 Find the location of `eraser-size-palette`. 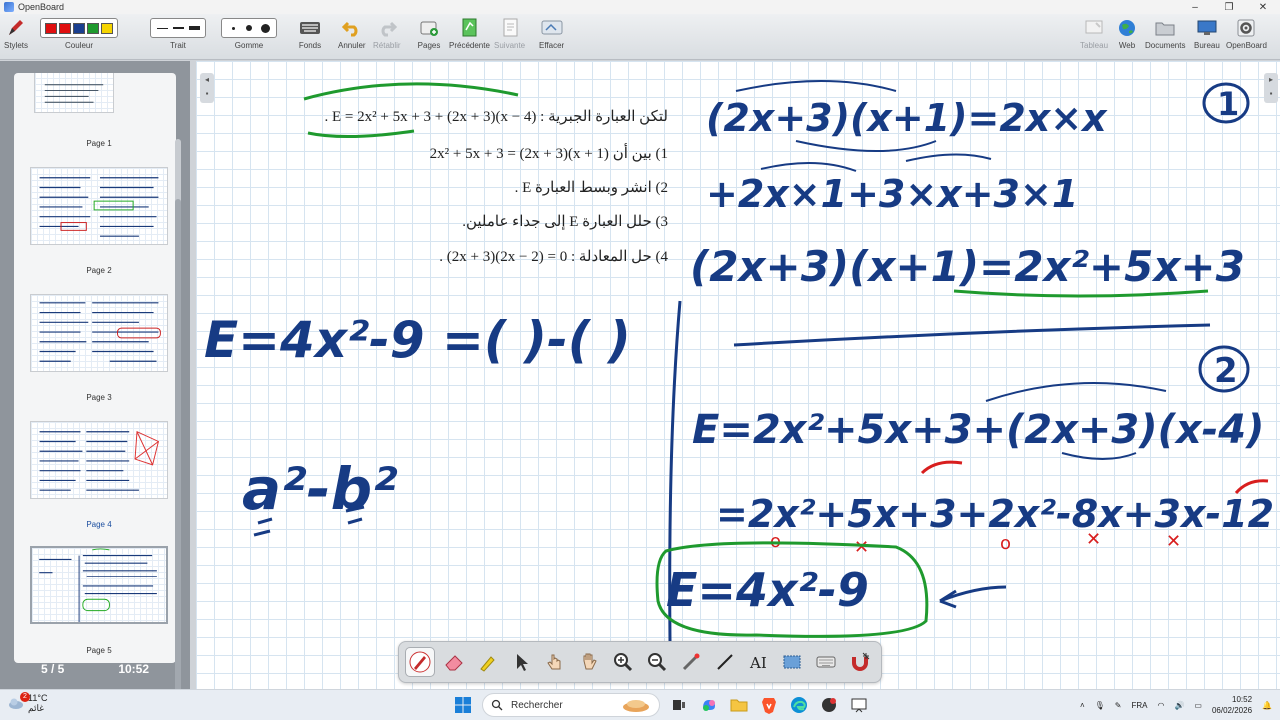

eraser-size-palette is located at coordinates (249, 28).